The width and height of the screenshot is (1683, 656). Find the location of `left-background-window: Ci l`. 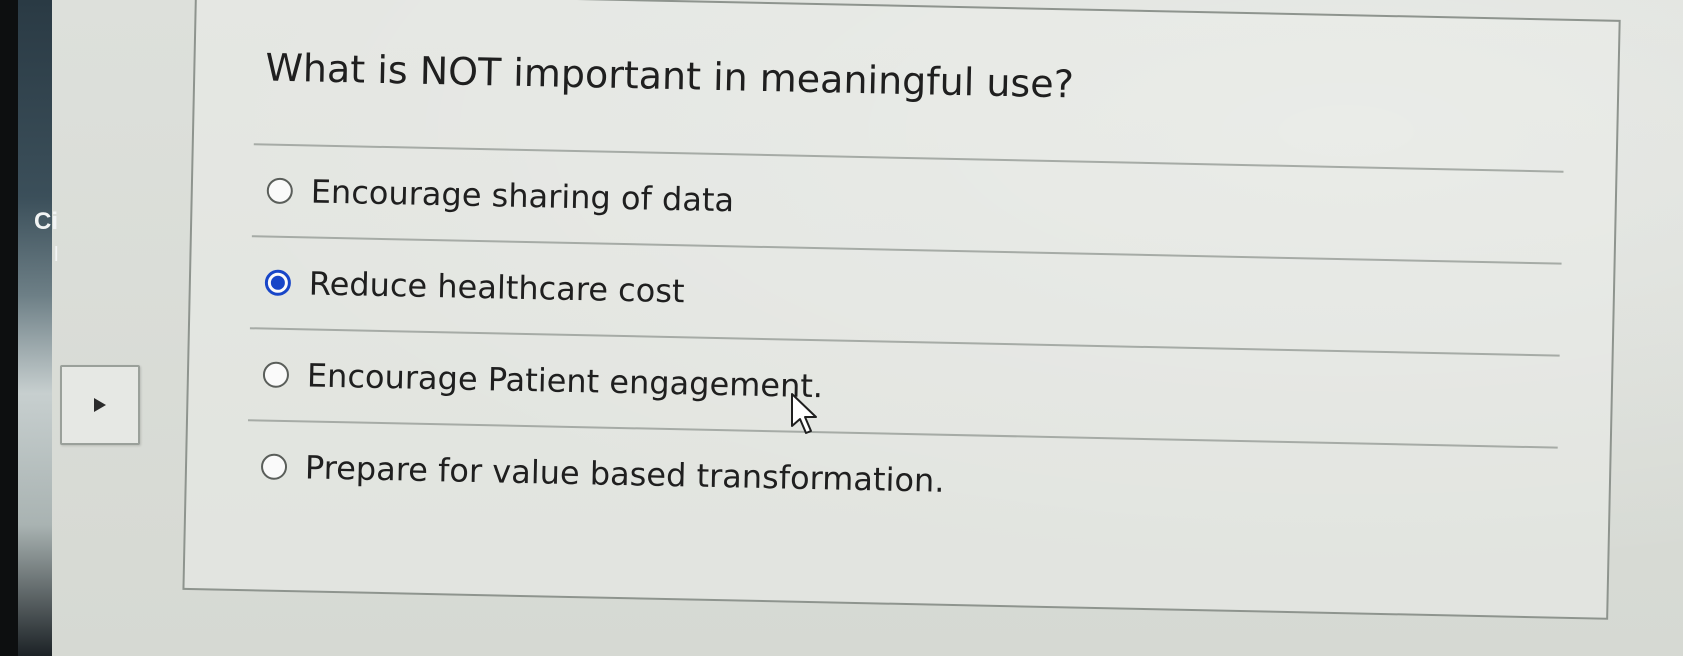

left-background-window: Ci l is located at coordinates (29, 328).